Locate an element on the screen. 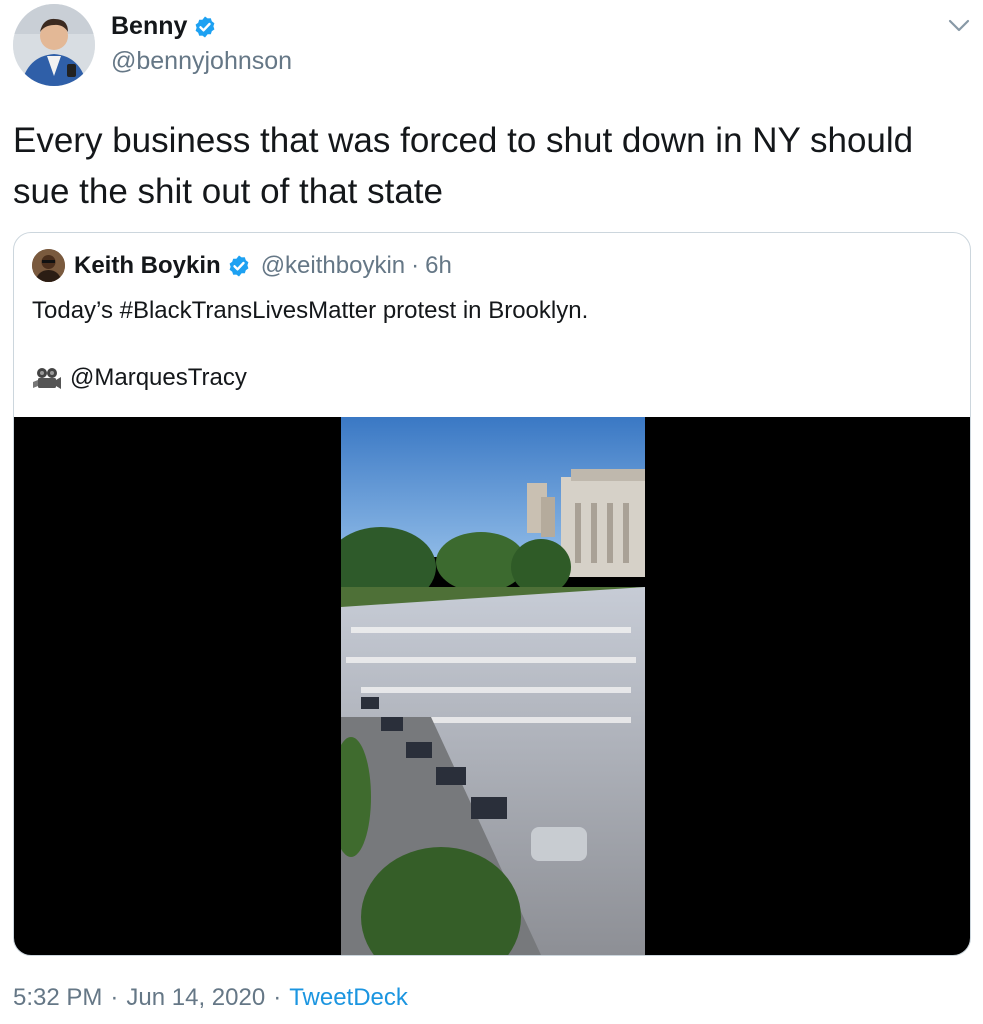 The height and width of the screenshot is (1024, 983). quoted-author-handle: @keithboykin is located at coordinates (333, 266).